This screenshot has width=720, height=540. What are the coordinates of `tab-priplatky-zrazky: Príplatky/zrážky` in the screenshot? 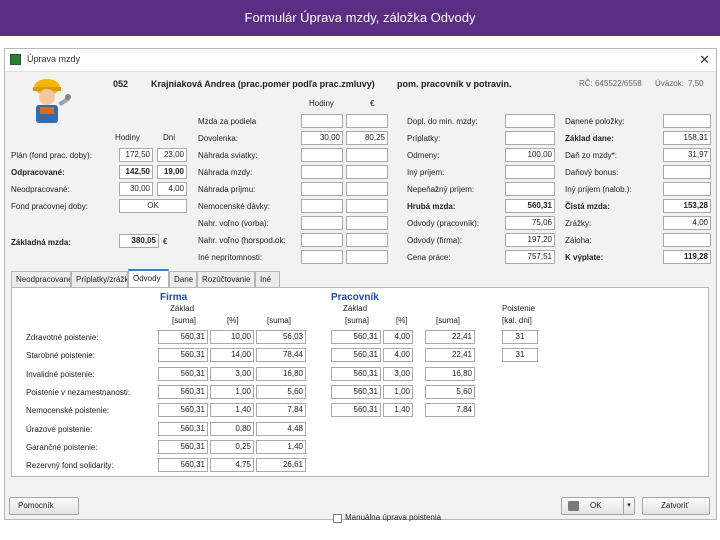 It's located at (99, 279).